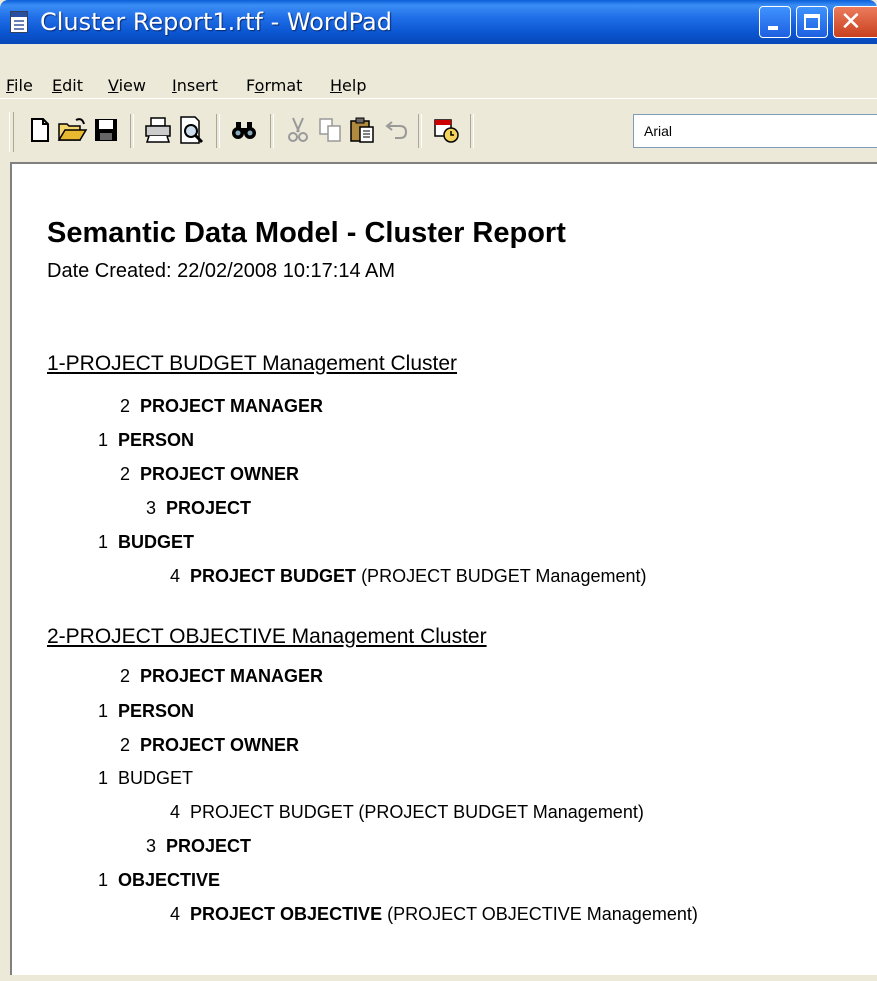 The height and width of the screenshot is (981, 877). Describe the element at coordinates (851, 22) in the screenshot. I see `close-icon: ✕` at that location.